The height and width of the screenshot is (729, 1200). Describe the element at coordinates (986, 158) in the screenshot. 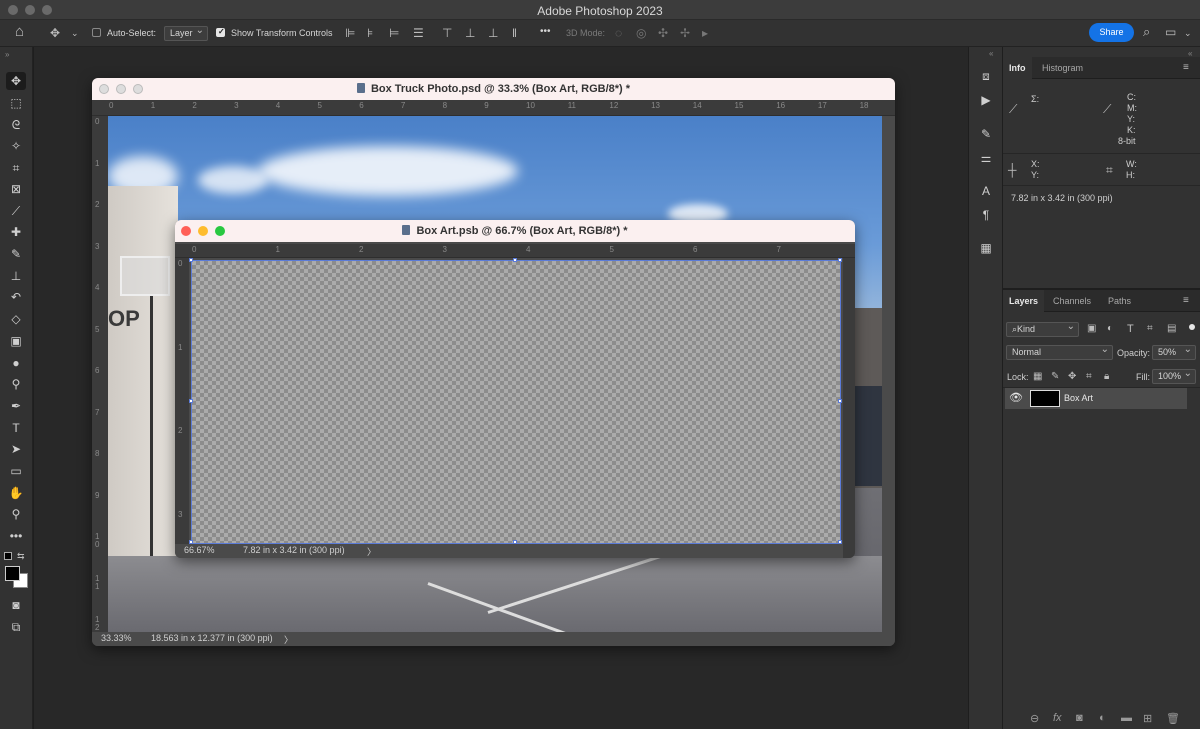

I see `adjustments-panel-icon: ⚌` at that location.